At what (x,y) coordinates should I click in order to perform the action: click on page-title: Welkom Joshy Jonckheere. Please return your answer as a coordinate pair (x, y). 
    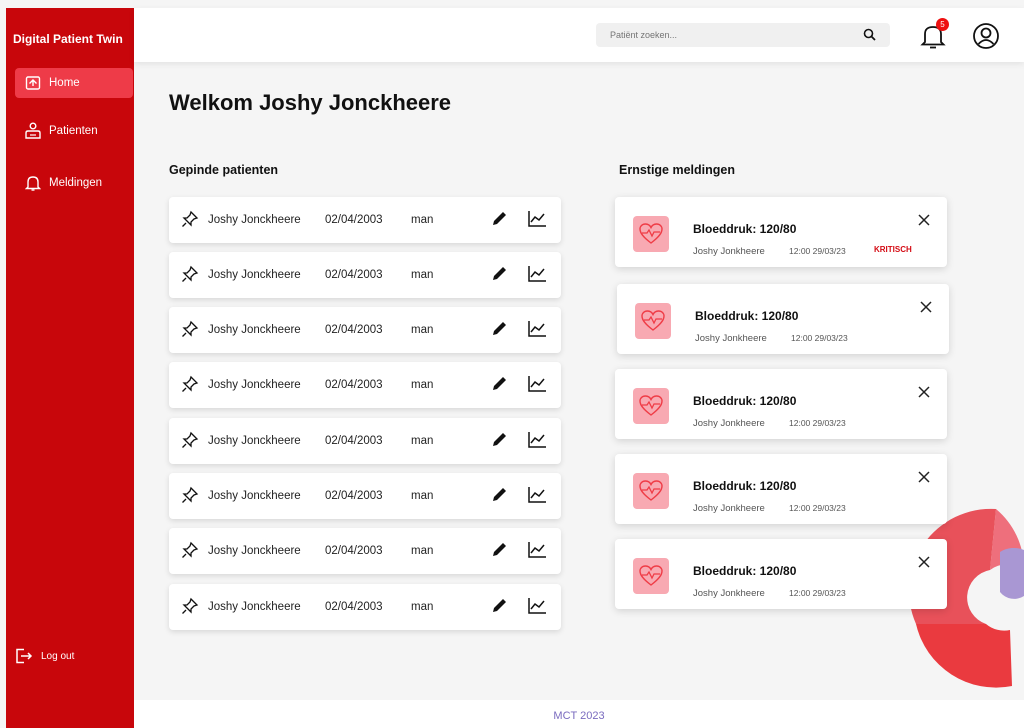
    Looking at the image, I should click on (310, 102).